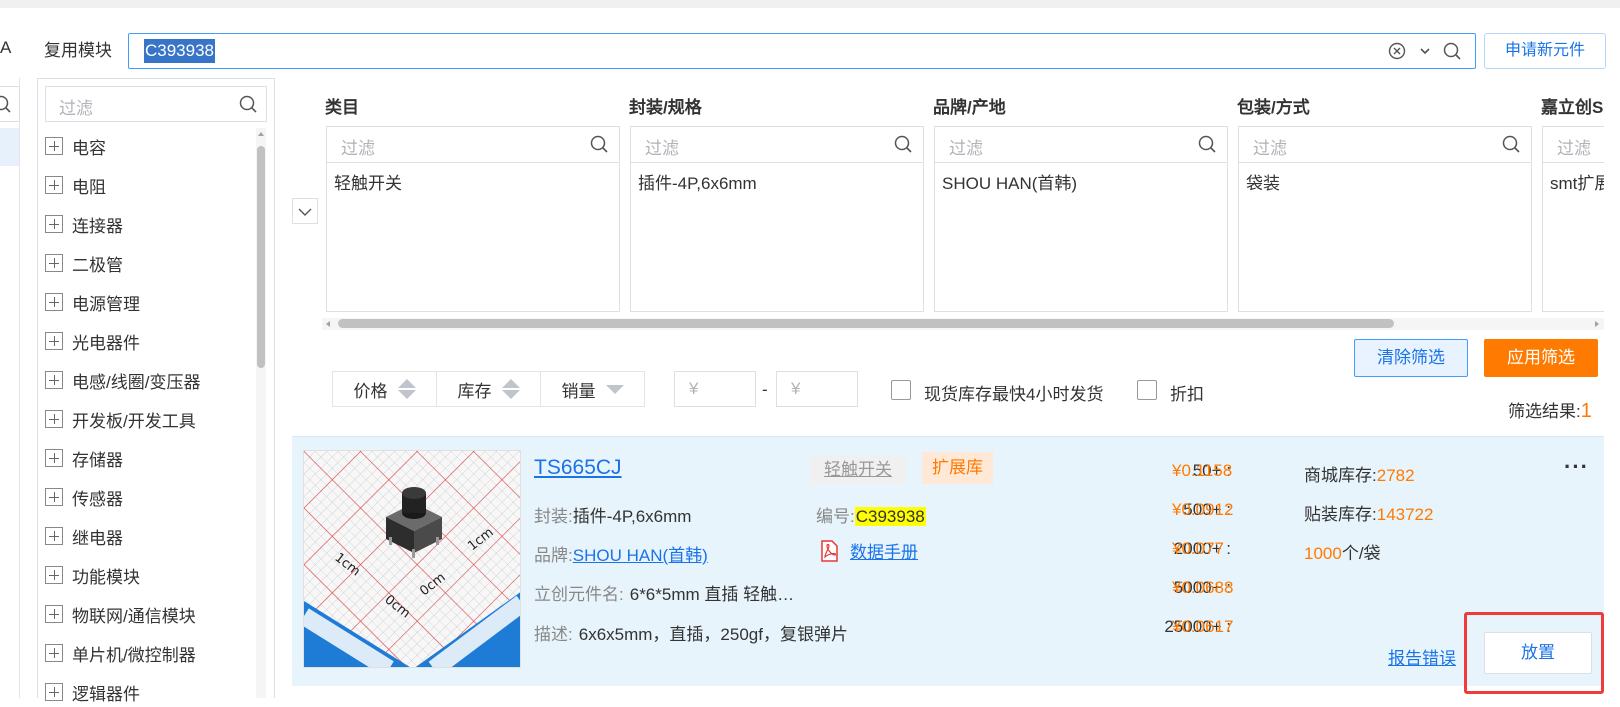 This screenshot has height=707, width=1620. What do you see at coordinates (1577, 183) in the screenshot?
I see `filter-option: smt扩展` at bounding box center [1577, 183].